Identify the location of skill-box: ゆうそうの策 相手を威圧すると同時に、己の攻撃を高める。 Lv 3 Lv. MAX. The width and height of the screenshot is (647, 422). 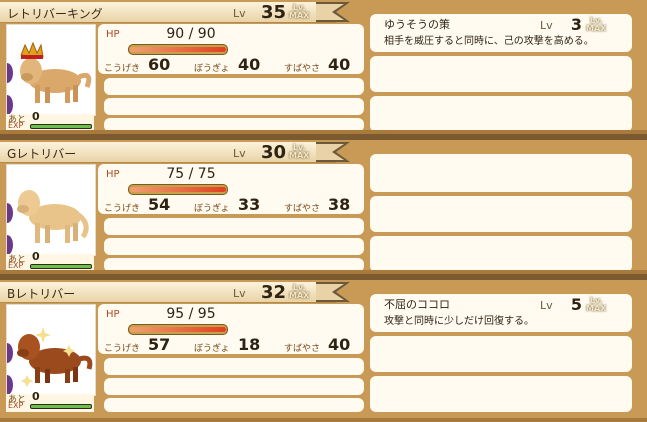
(501, 33).